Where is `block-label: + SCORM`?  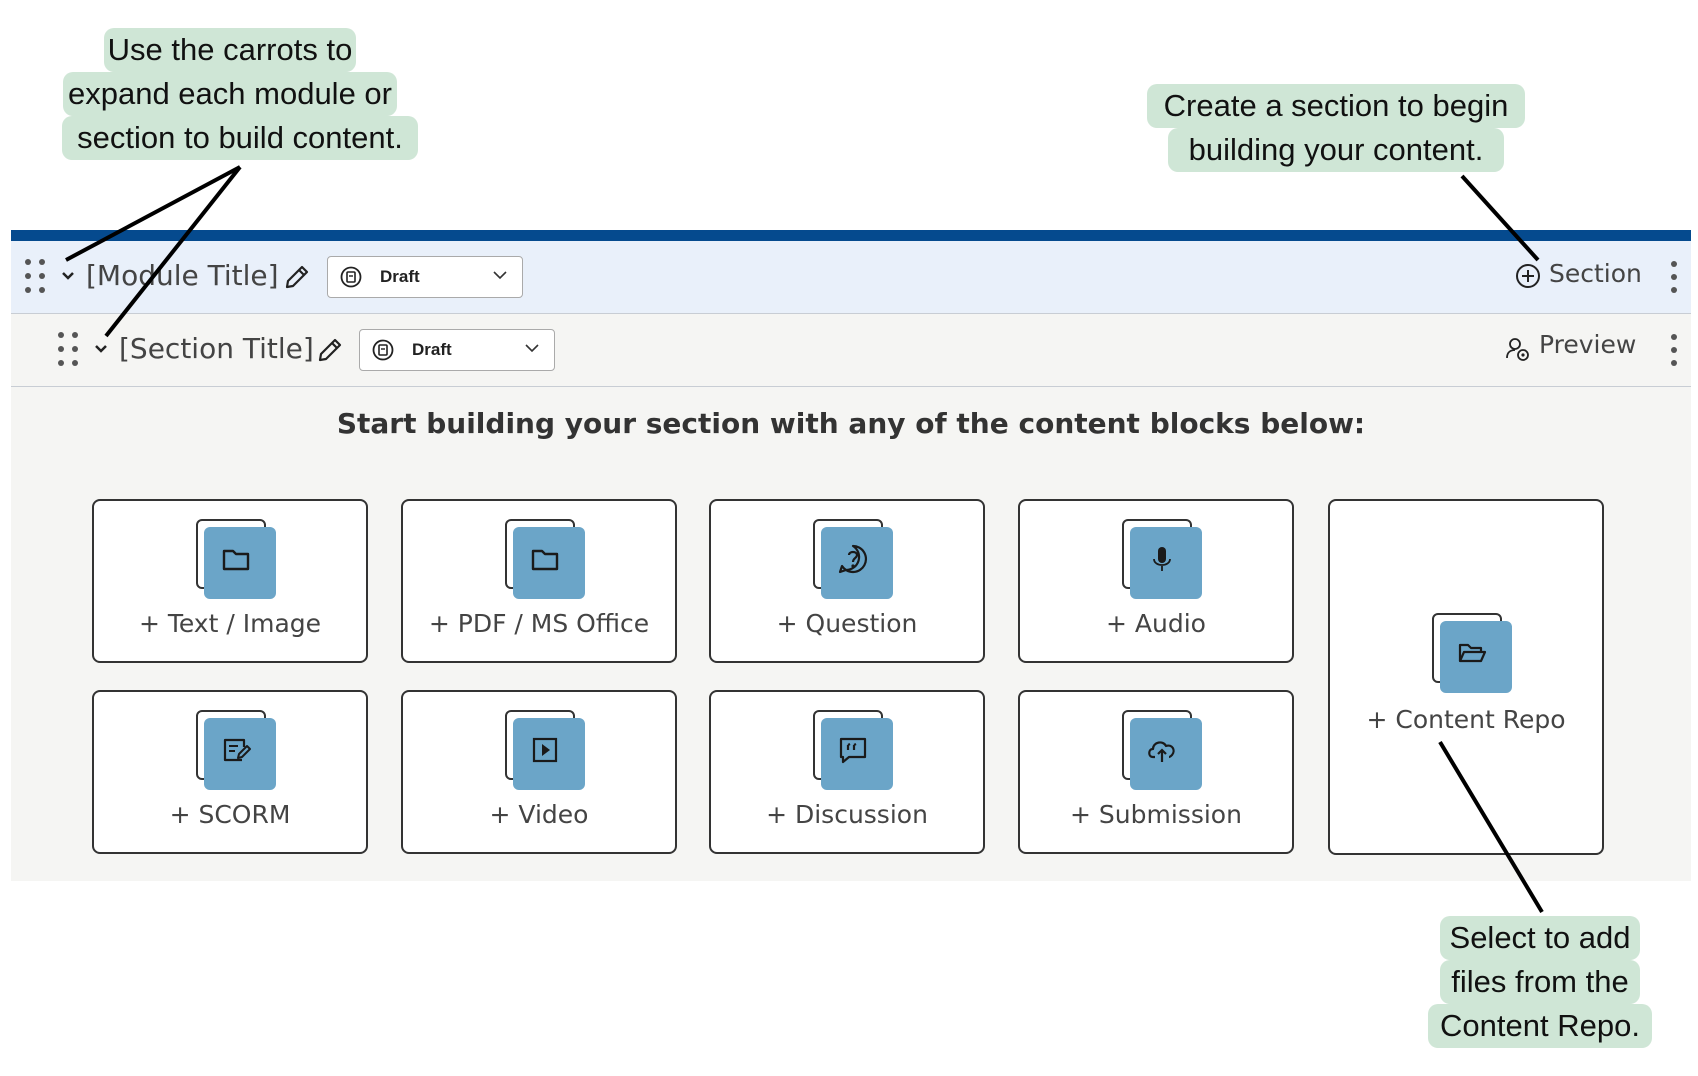 block-label: + SCORM is located at coordinates (230, 814).